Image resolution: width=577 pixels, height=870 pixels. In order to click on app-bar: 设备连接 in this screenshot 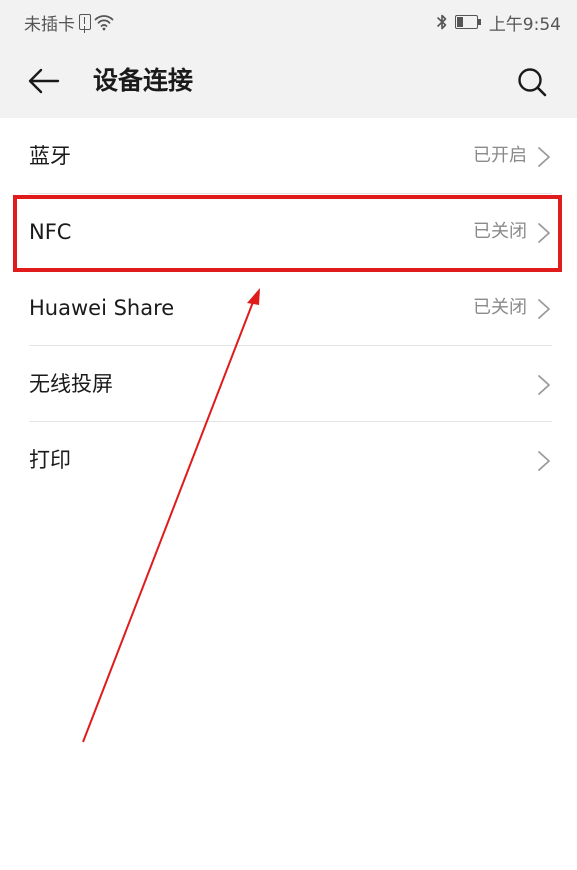, I will do `click(288, 81)`.